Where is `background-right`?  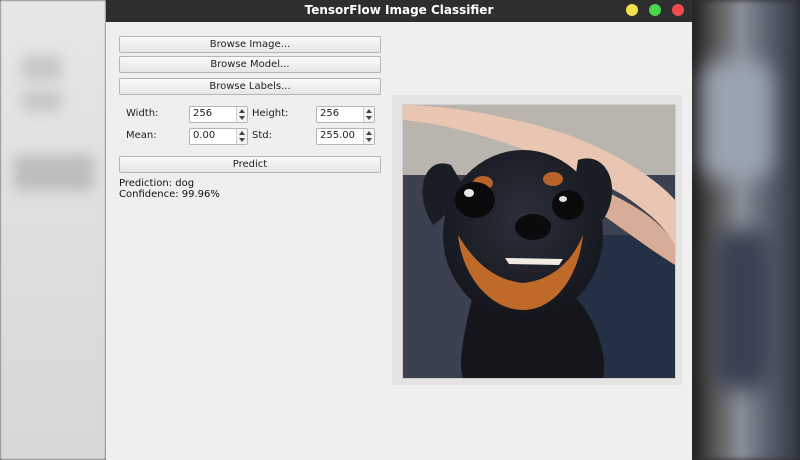
background-right is located at coordinates (746, 230).